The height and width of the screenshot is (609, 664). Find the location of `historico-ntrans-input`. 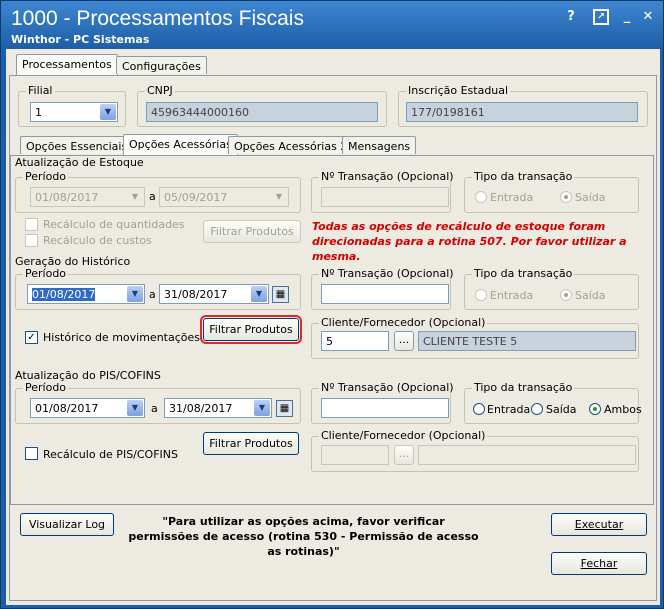

historico-ntrans-input is located at coordinates (385, 294).